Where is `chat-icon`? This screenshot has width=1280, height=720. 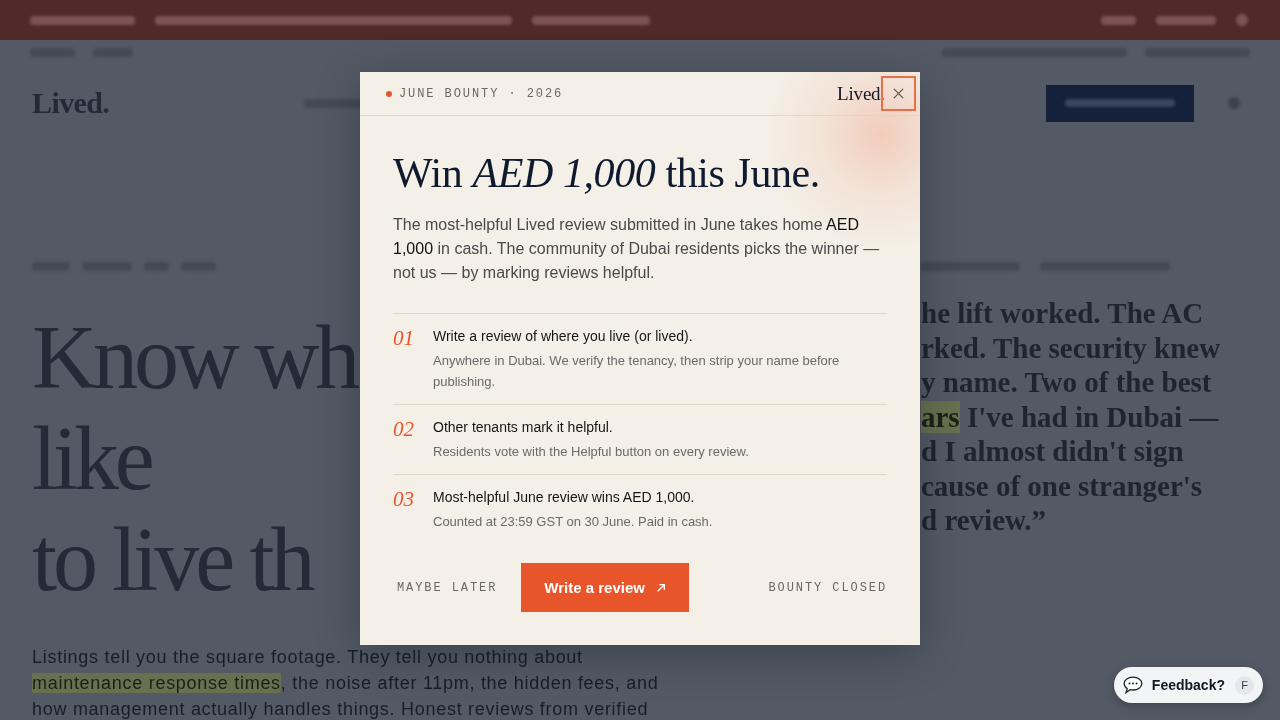
chat-icon is located at coordinates (1132, 685).